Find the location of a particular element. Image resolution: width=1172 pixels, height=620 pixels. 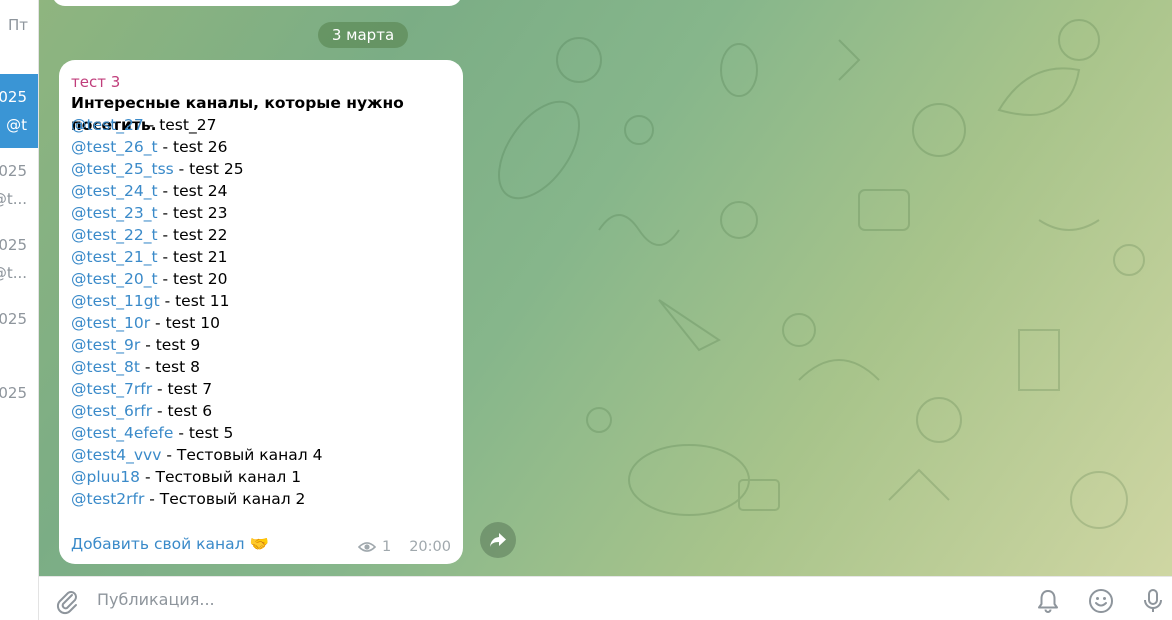

channel-link: @test_26_t is located at coordinates (114, 147).